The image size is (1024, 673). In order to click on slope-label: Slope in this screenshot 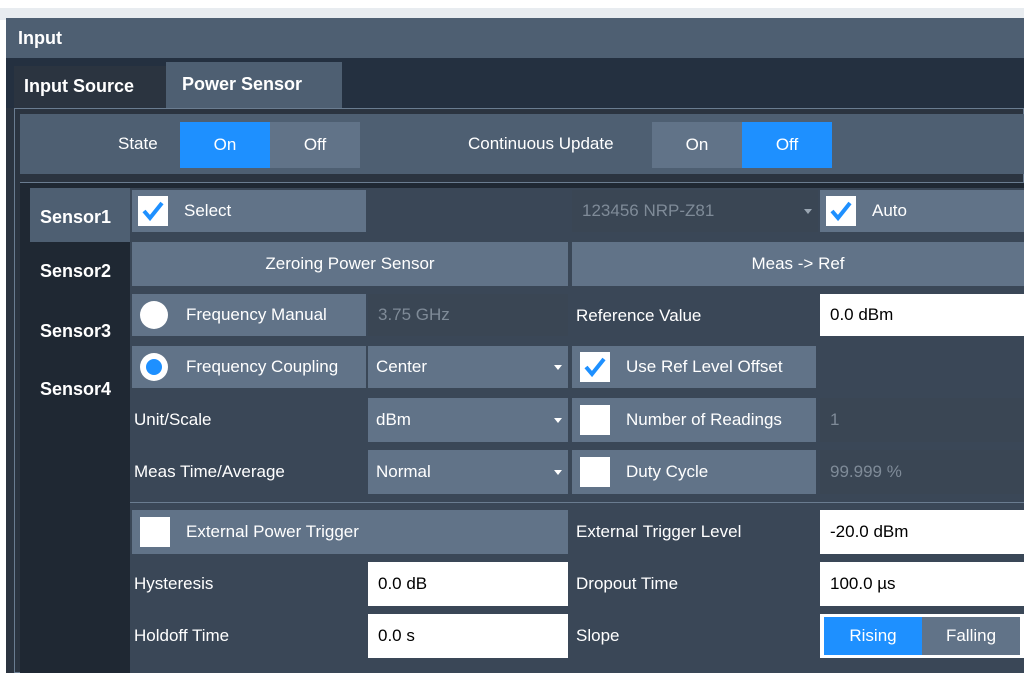, I will do `click(598, 635)`.